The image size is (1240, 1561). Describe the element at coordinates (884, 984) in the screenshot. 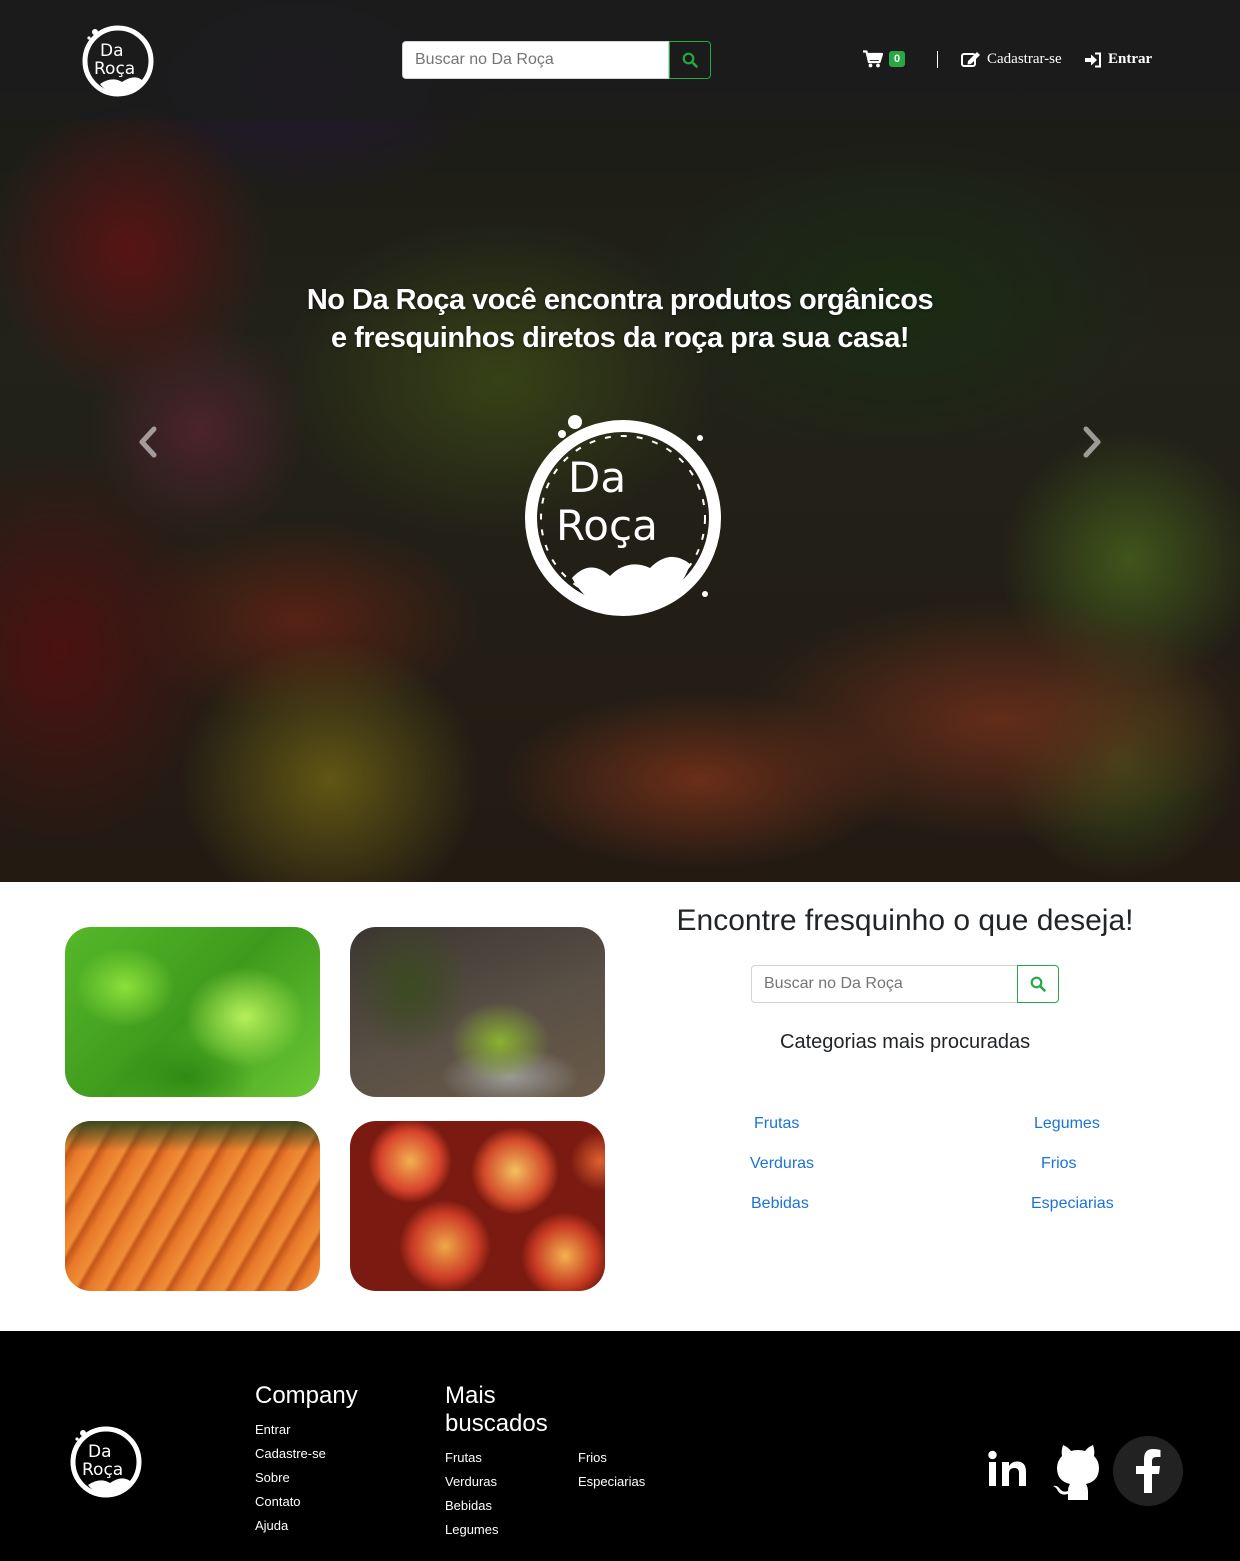

I see `section-search-input` at that location.